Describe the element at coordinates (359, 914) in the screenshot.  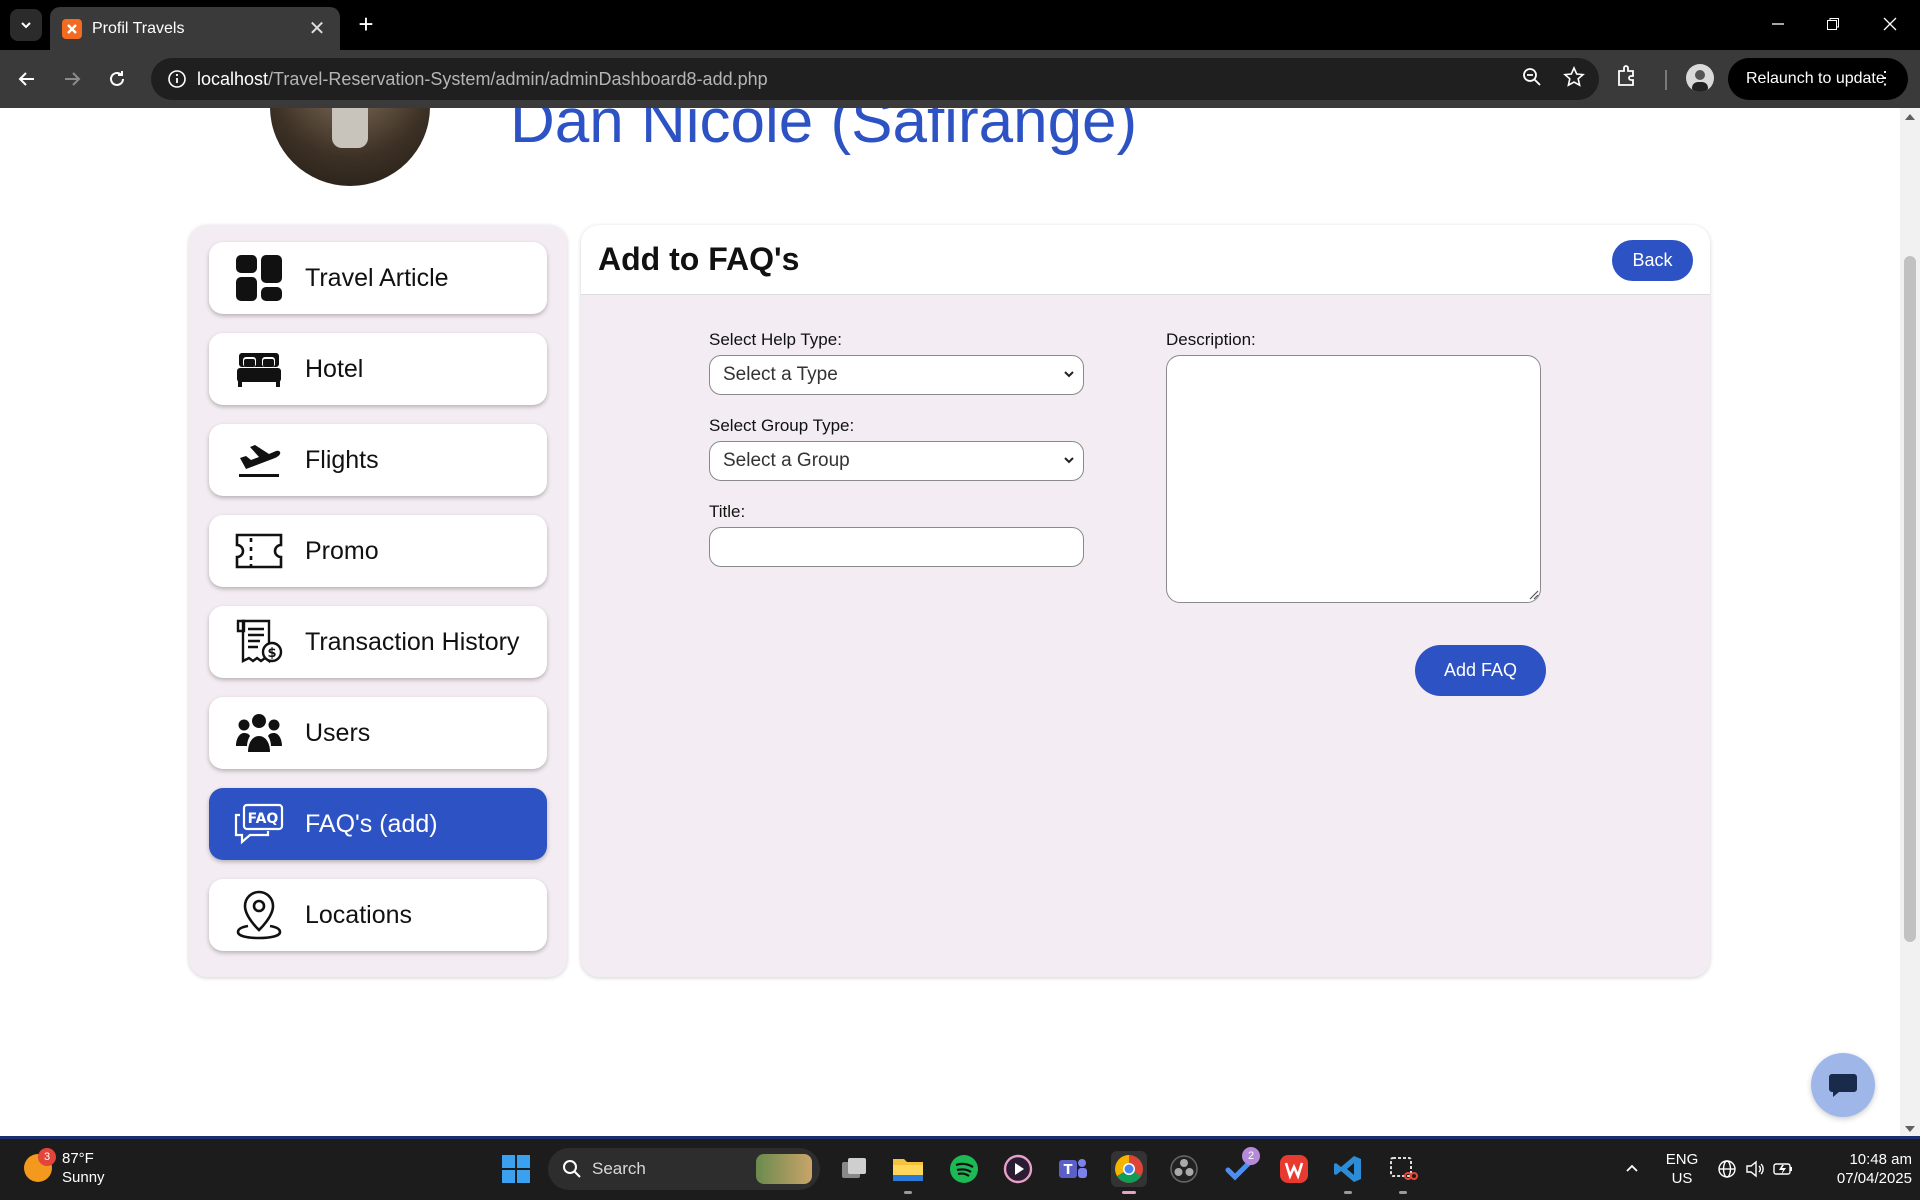
I see `sidebar-item-label: Locations` at that location.